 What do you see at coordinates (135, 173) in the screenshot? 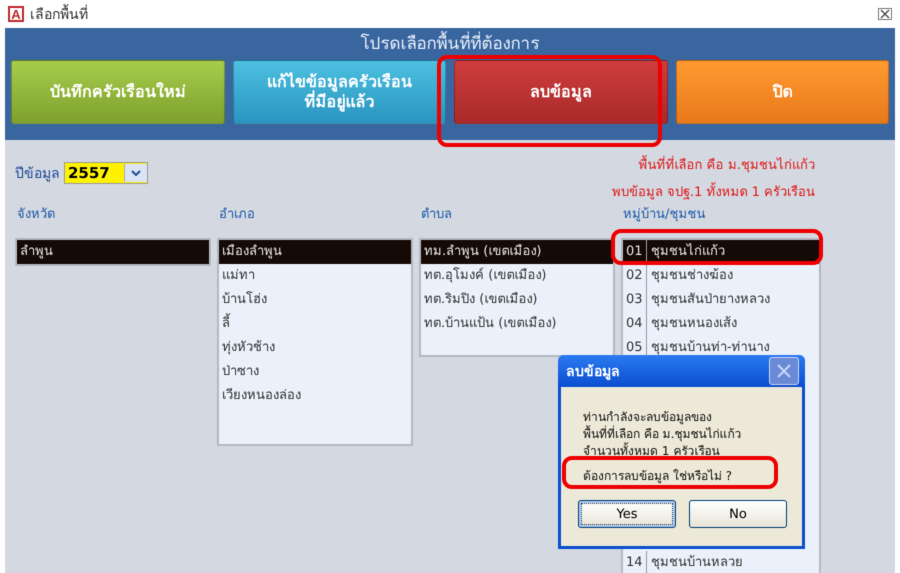
I see `chevron-down-icon` at bounding box center [135, 173].